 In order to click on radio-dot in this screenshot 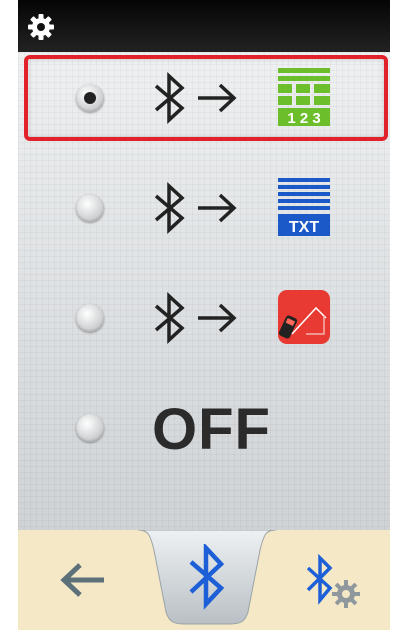, I will do `click(90, 98)`.